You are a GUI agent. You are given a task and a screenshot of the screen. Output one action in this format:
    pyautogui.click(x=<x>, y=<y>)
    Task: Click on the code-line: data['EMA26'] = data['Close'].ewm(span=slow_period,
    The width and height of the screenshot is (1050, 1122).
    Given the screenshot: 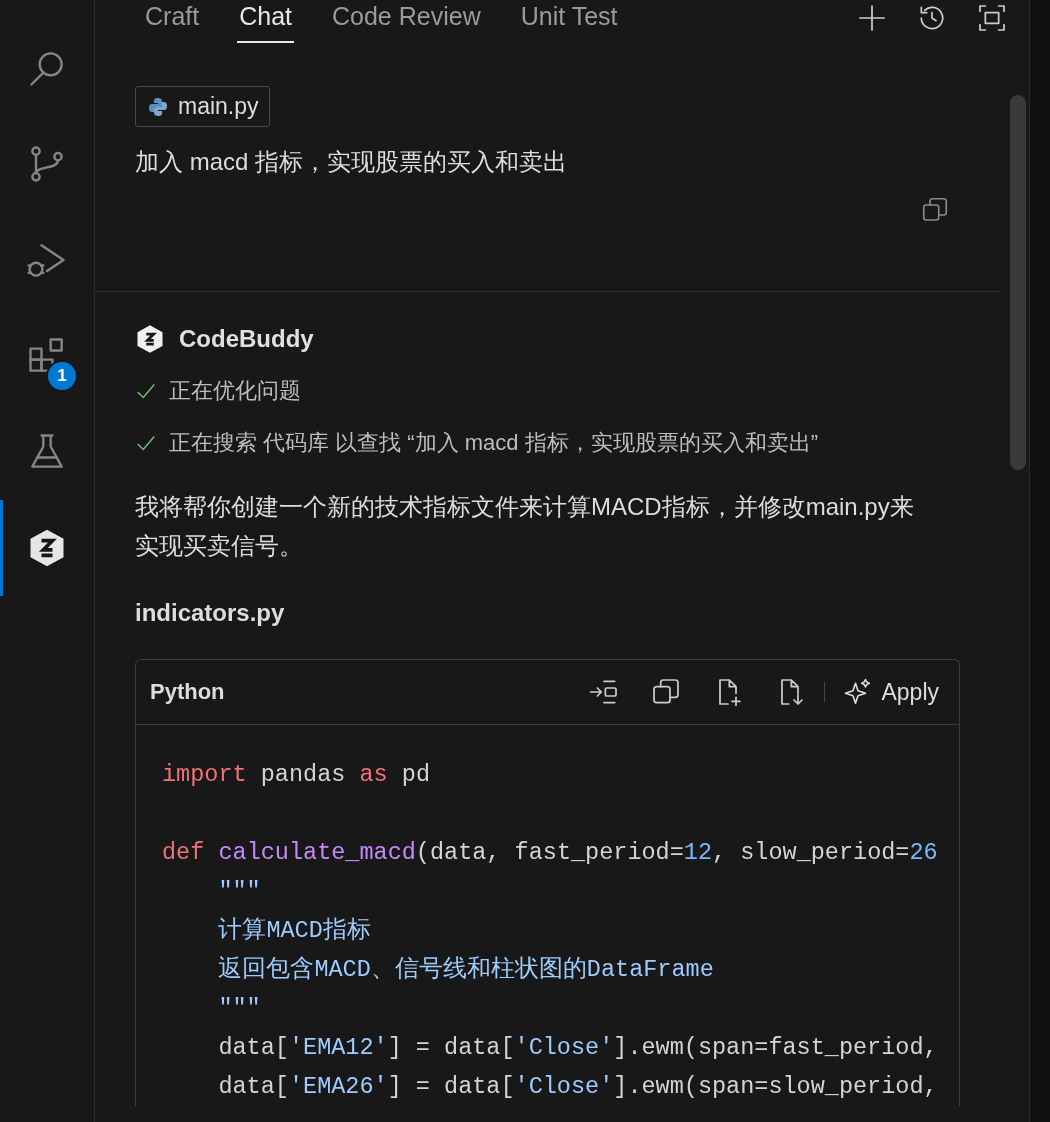 What is the action you would take?
    pyautogui.click(x=578, y=1087)
    